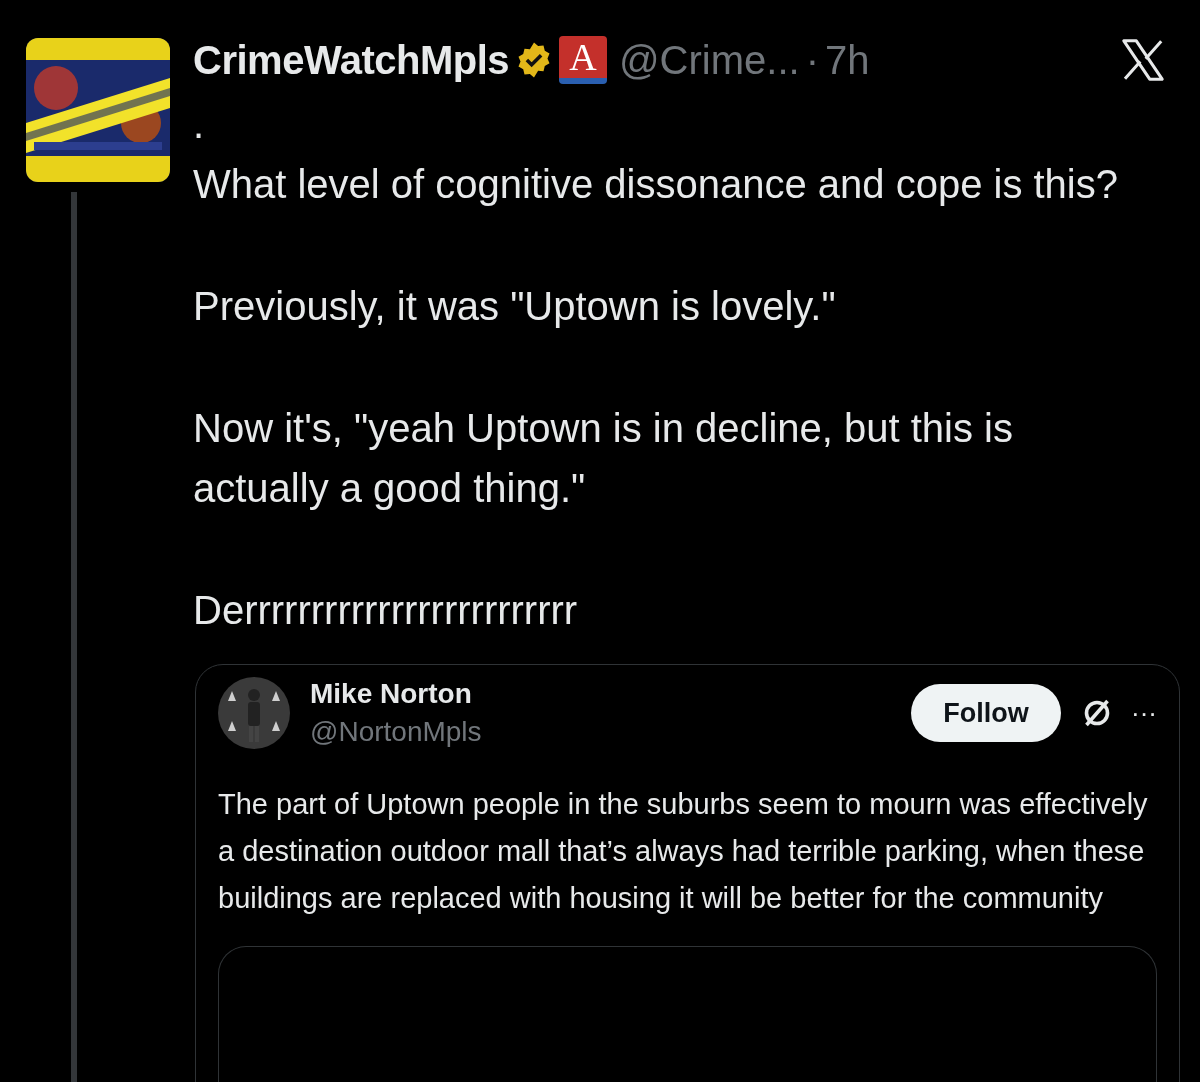  What do you see at coordinates (603, 458) in the screenshot?
I see `post-text: Now it's, "yeah Uptown is in decline, but this is actually a good thing."` at bounding box center [603, 458].